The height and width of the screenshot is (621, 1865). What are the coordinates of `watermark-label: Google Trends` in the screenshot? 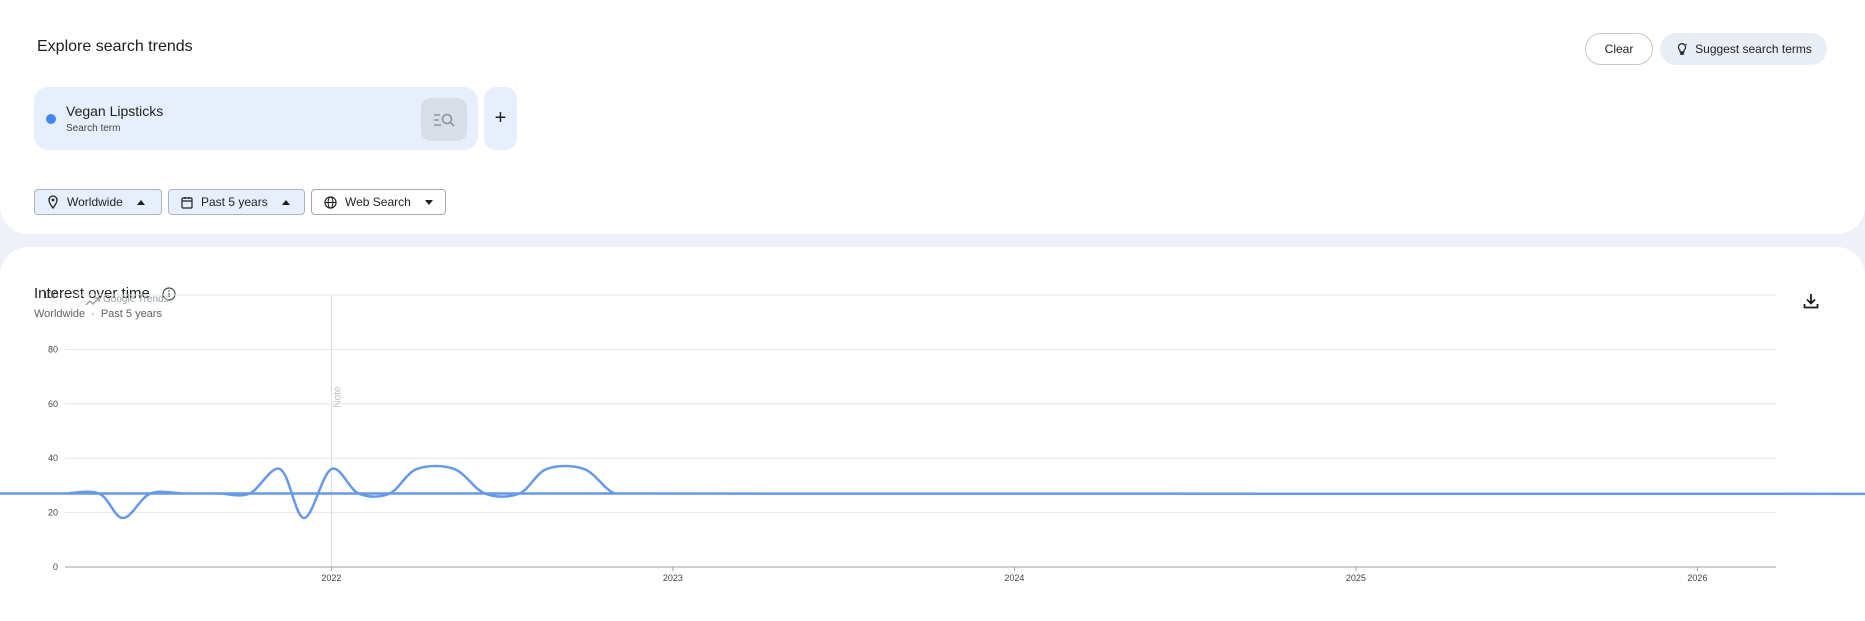 It's located at (136, 299).